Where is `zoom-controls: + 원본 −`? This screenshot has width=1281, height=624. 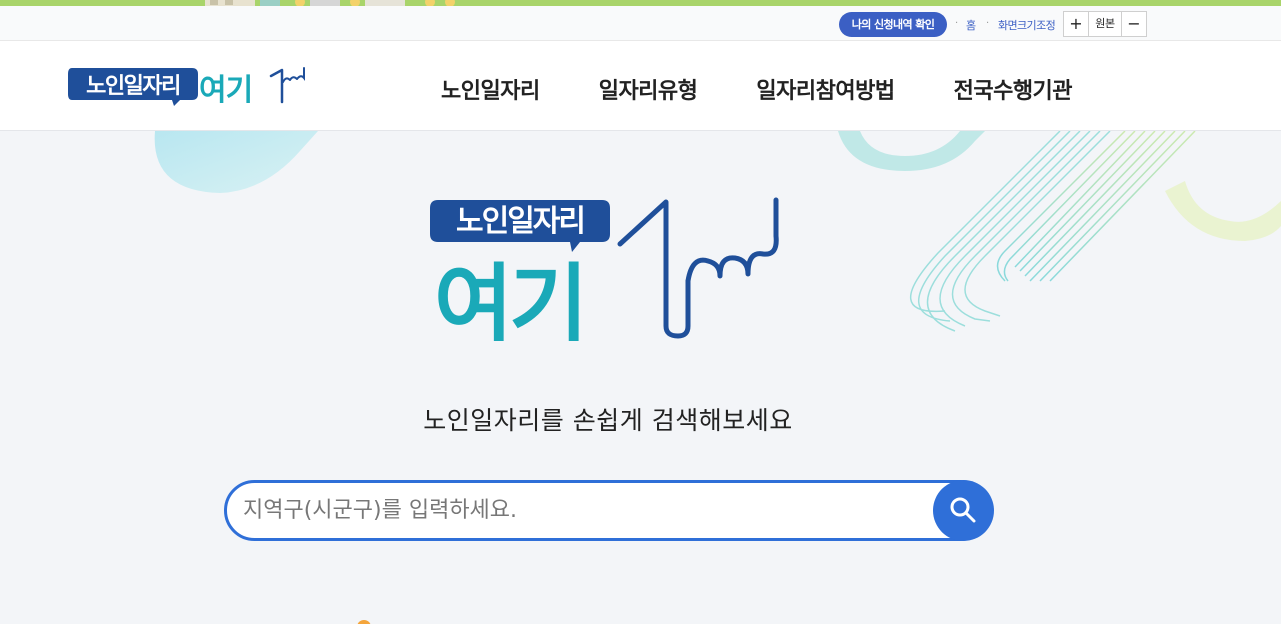
zoom-controls: + 원본 − is located at coordinates (1105, 24).